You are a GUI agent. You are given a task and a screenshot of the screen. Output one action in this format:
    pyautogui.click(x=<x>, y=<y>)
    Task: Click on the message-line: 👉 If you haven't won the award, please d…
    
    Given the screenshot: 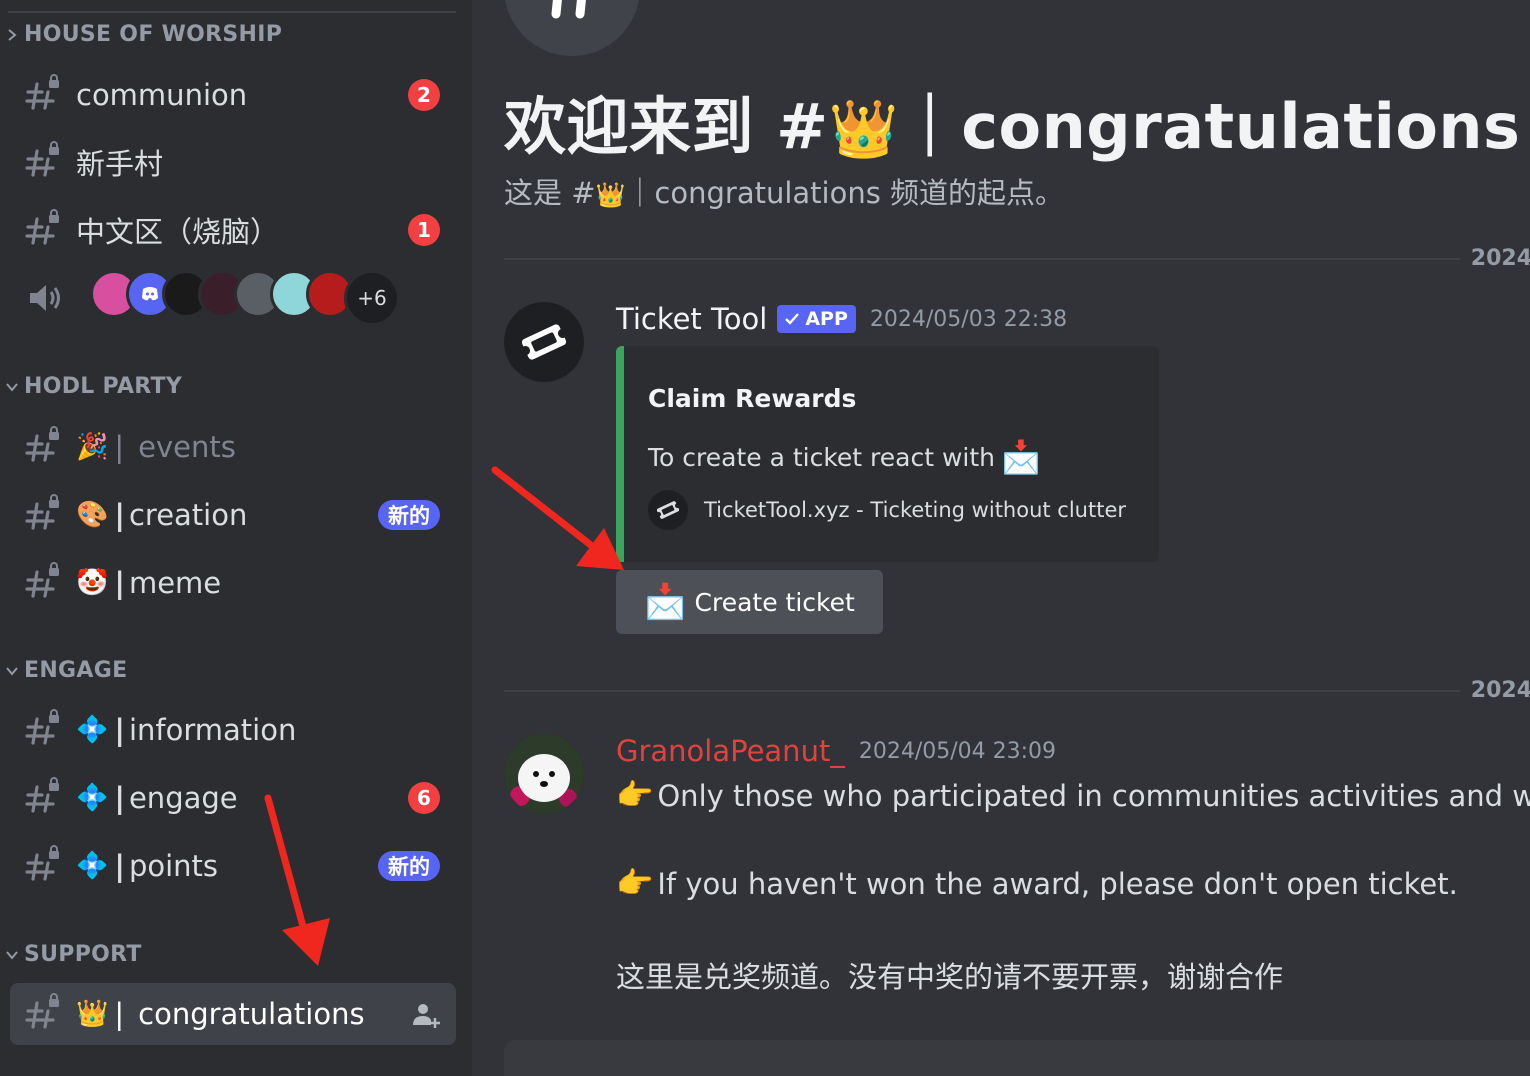 What is the action you would take?
    pyautogui.click(x=1037, y=883)
    